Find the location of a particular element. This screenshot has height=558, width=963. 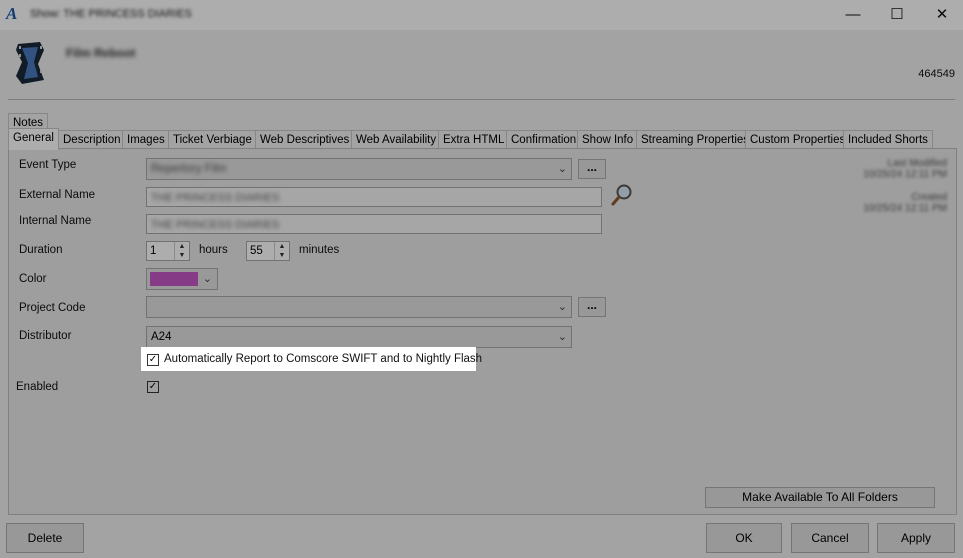

minutes-value: 55 is located at coordinates (256, 251).